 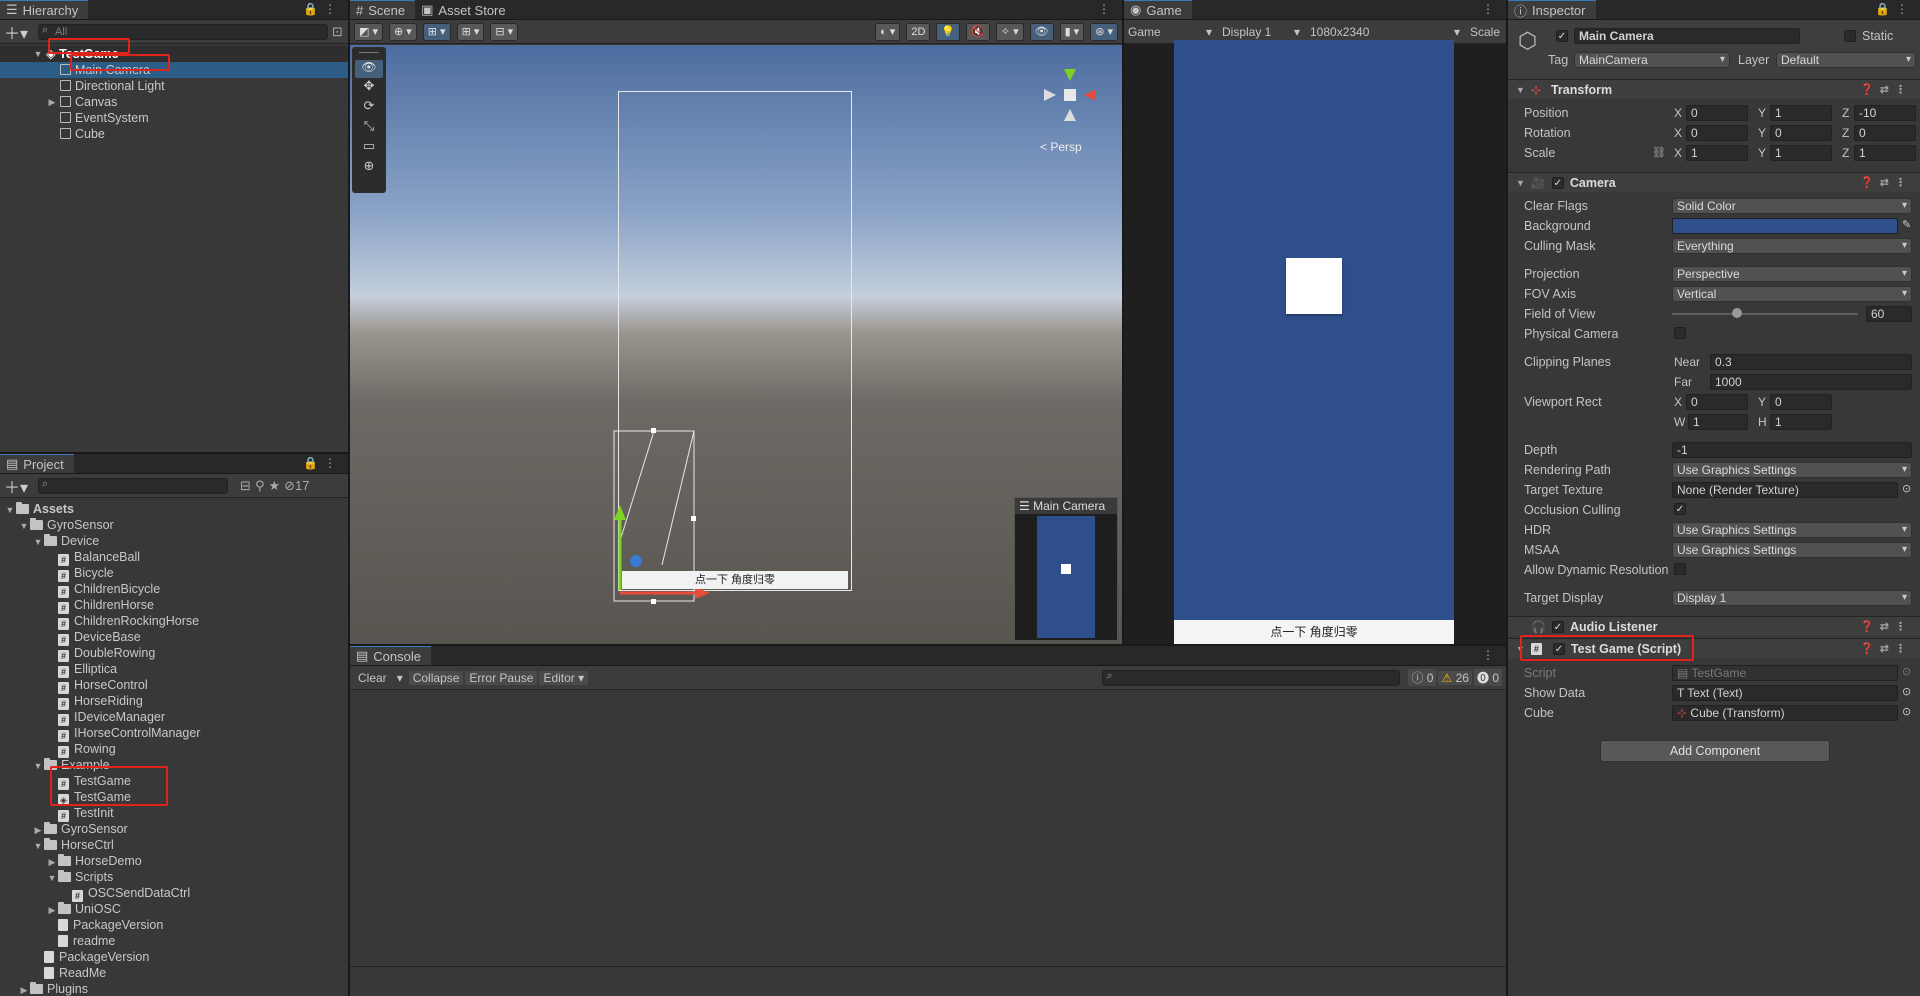 What do you see at coordinates (174, 637) in the screenshot?
I see `project-tree-item: # DeviceBase` at bounding box center [174, 637].